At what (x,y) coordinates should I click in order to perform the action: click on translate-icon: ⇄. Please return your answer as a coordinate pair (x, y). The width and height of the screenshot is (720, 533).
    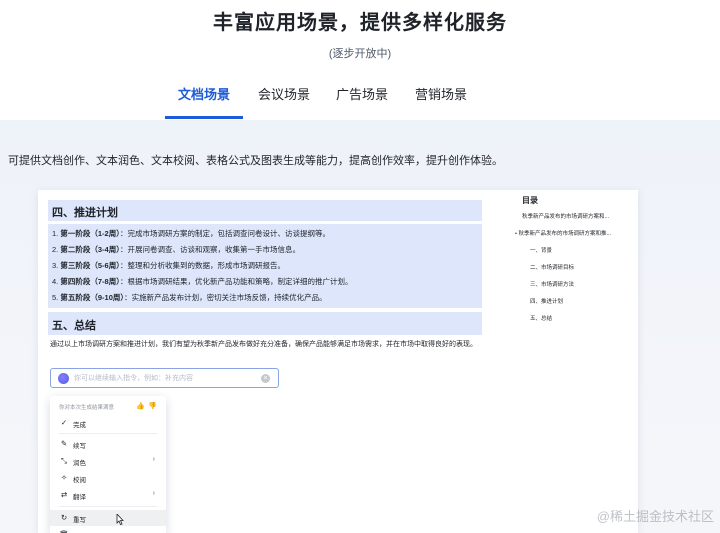
    Looking at the image, I should click on (64, 494).